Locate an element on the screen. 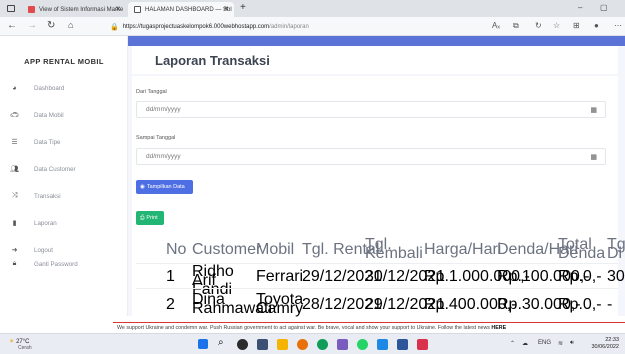  table-cell: Toyota Camry is located at coordinates (280, 304).